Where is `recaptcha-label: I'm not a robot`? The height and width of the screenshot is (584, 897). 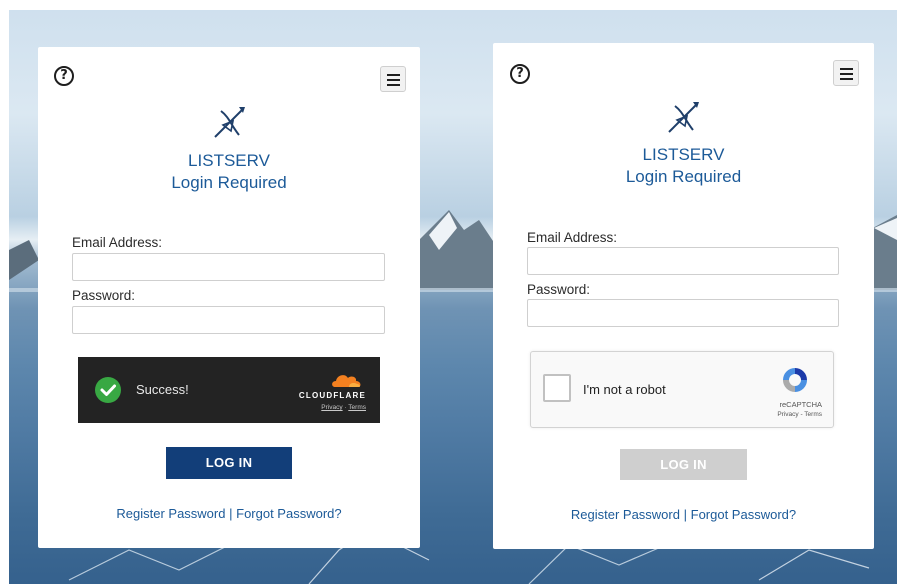
recaptcha-label: I'm not a robot is located at coordinates (624, 389).